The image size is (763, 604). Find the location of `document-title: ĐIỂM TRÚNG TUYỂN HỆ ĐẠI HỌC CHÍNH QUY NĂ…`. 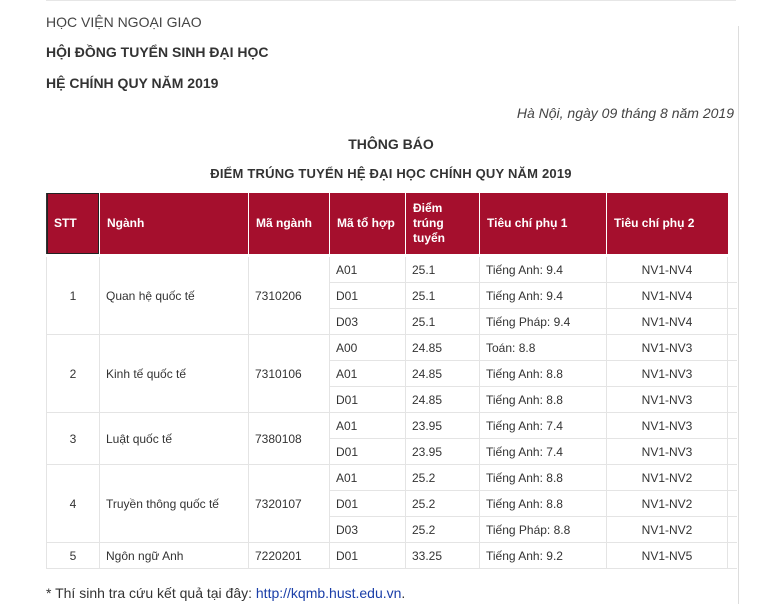

document-title: ĐIỂM TRÚNG TUYỂN HỆ ĐẠI HỌC CHÍNH QUY NĂ… is located at coordinates (391, 173).